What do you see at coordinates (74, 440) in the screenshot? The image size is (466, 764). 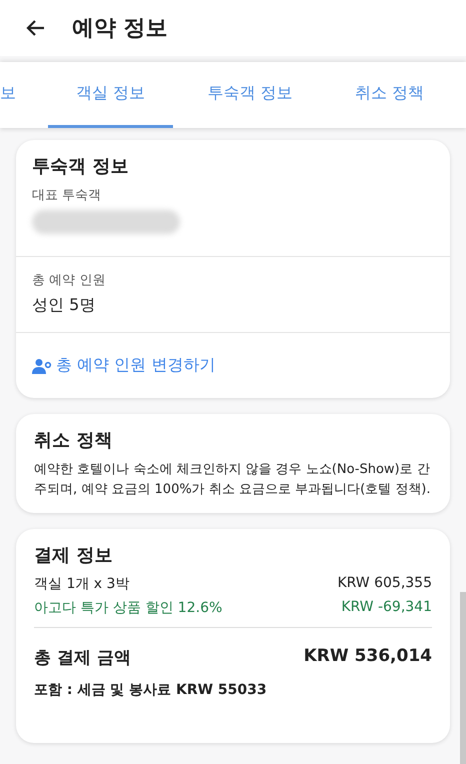 I see `card-title: 취소 정책` at bounding box center [74, 440].